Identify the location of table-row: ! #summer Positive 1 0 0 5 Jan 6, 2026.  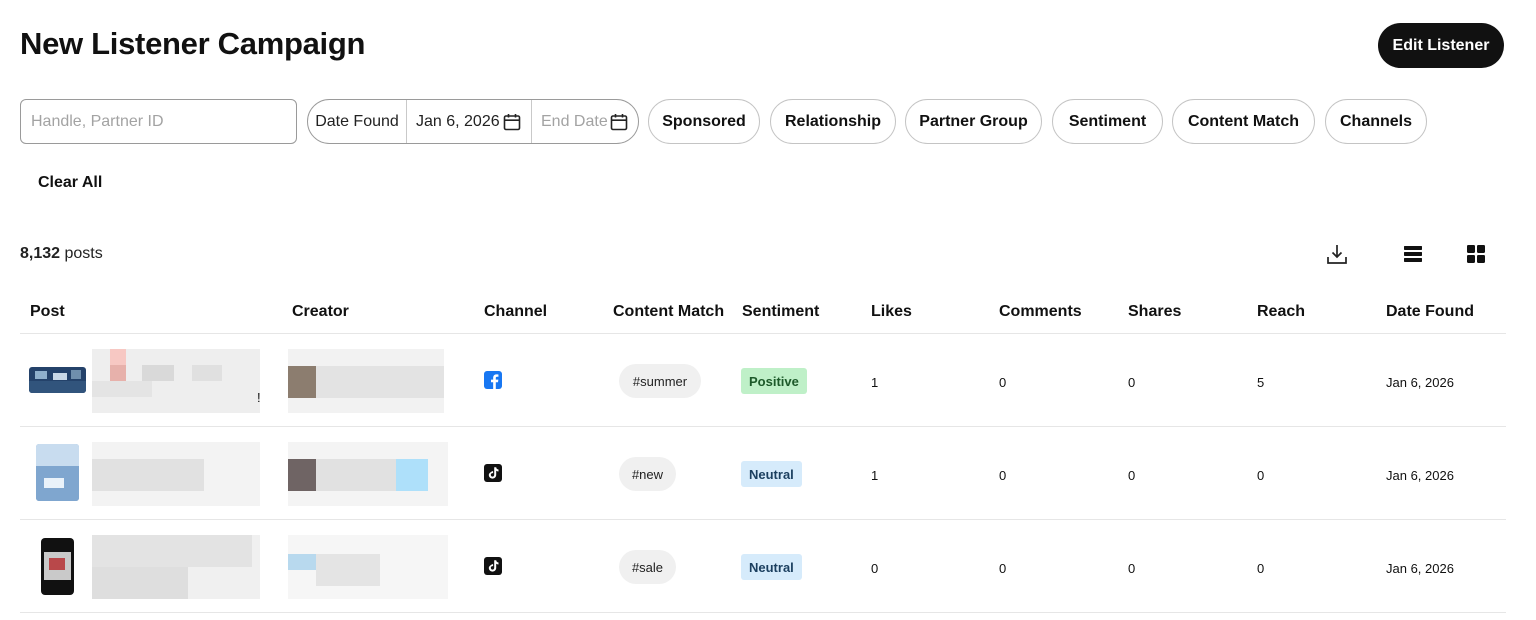
(763, 380).